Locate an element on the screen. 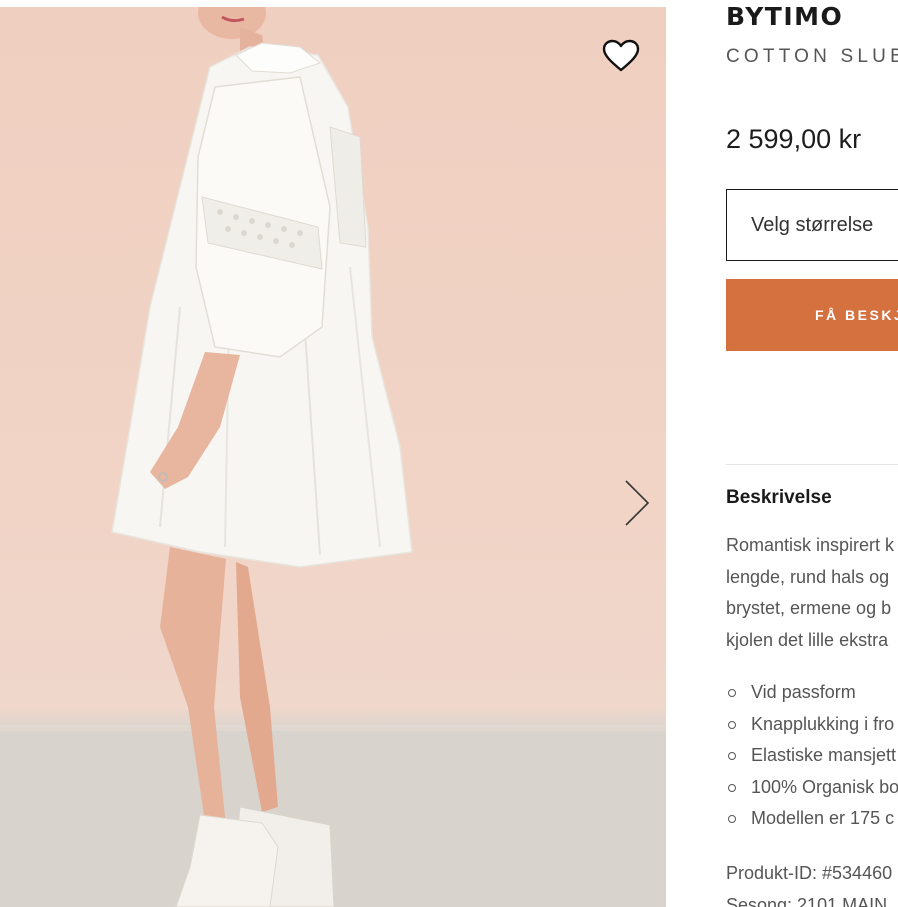 This screenshot has height=907, width=898. size-select-label: Velg størrelse is located at coordinates (812, 224).